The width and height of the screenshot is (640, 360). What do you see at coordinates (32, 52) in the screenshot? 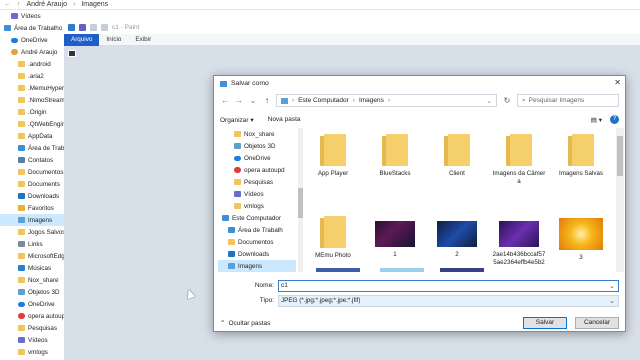
I see `tree-item: André Araujo` at bounding box center [32, 52].